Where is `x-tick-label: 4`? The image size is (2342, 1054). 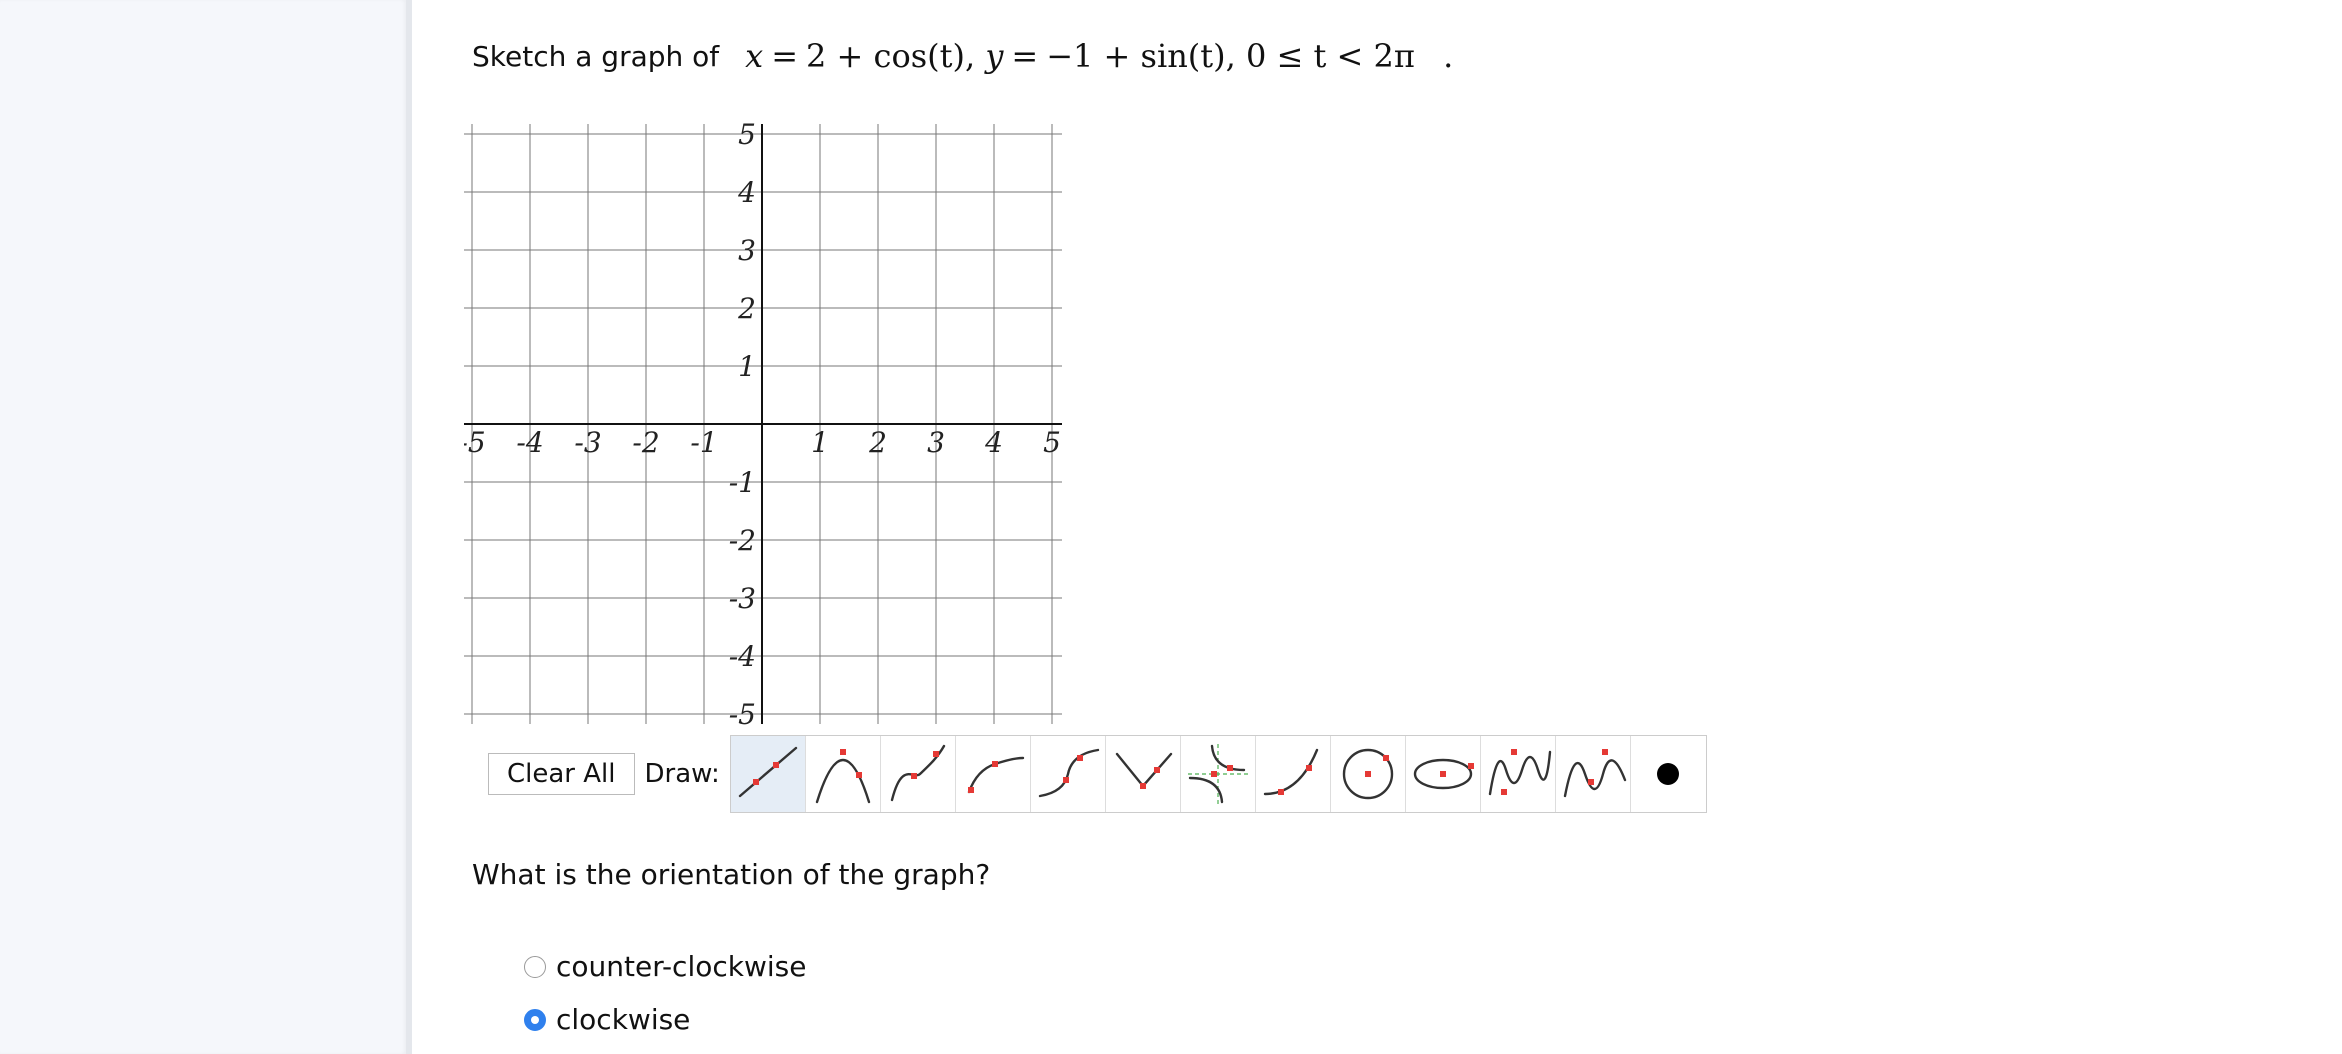
x-tick-label: 4 is located at coordinates (993, 442).